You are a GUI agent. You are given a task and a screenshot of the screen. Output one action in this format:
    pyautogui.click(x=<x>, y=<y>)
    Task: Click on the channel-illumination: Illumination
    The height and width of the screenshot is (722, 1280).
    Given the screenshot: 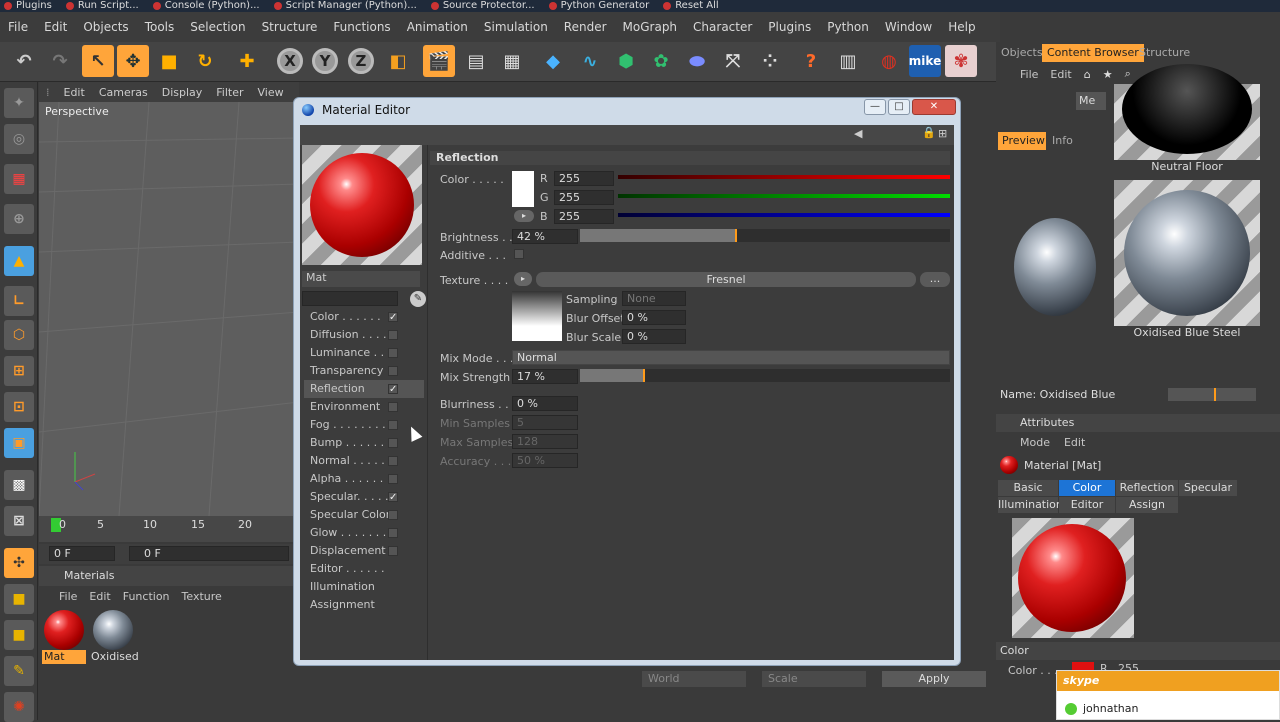 What is the action you would take?
    pyautogui.click(x=364, y=587)
    